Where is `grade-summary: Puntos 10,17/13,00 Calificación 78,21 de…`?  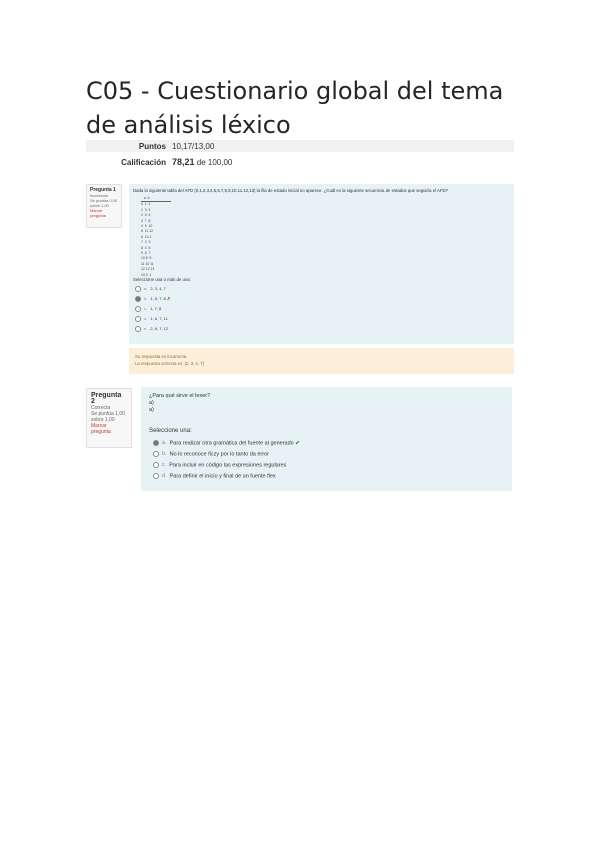 grade-summary: Puntos 10,17/13,00 Calificación 78,21 de… is located at coordinates (300, 154).